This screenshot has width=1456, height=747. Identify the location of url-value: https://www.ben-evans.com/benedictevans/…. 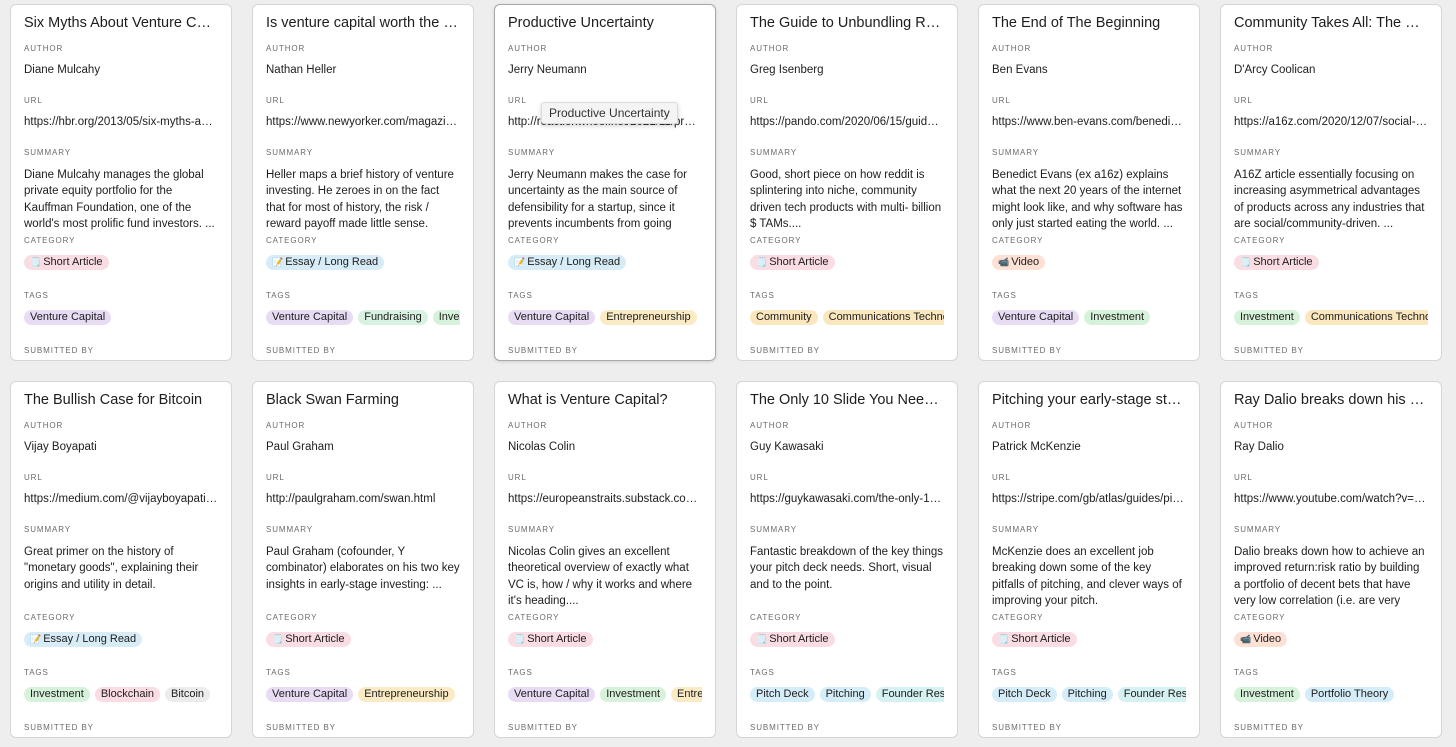
(1089, 122).